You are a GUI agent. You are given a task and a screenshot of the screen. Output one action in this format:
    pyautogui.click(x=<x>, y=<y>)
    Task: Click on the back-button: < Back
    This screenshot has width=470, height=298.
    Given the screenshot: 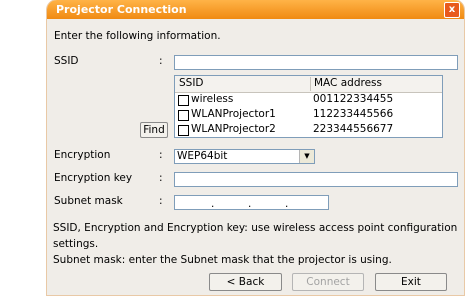 What is the action you would take?
    pyautogui.click(x=245, y=282)
    